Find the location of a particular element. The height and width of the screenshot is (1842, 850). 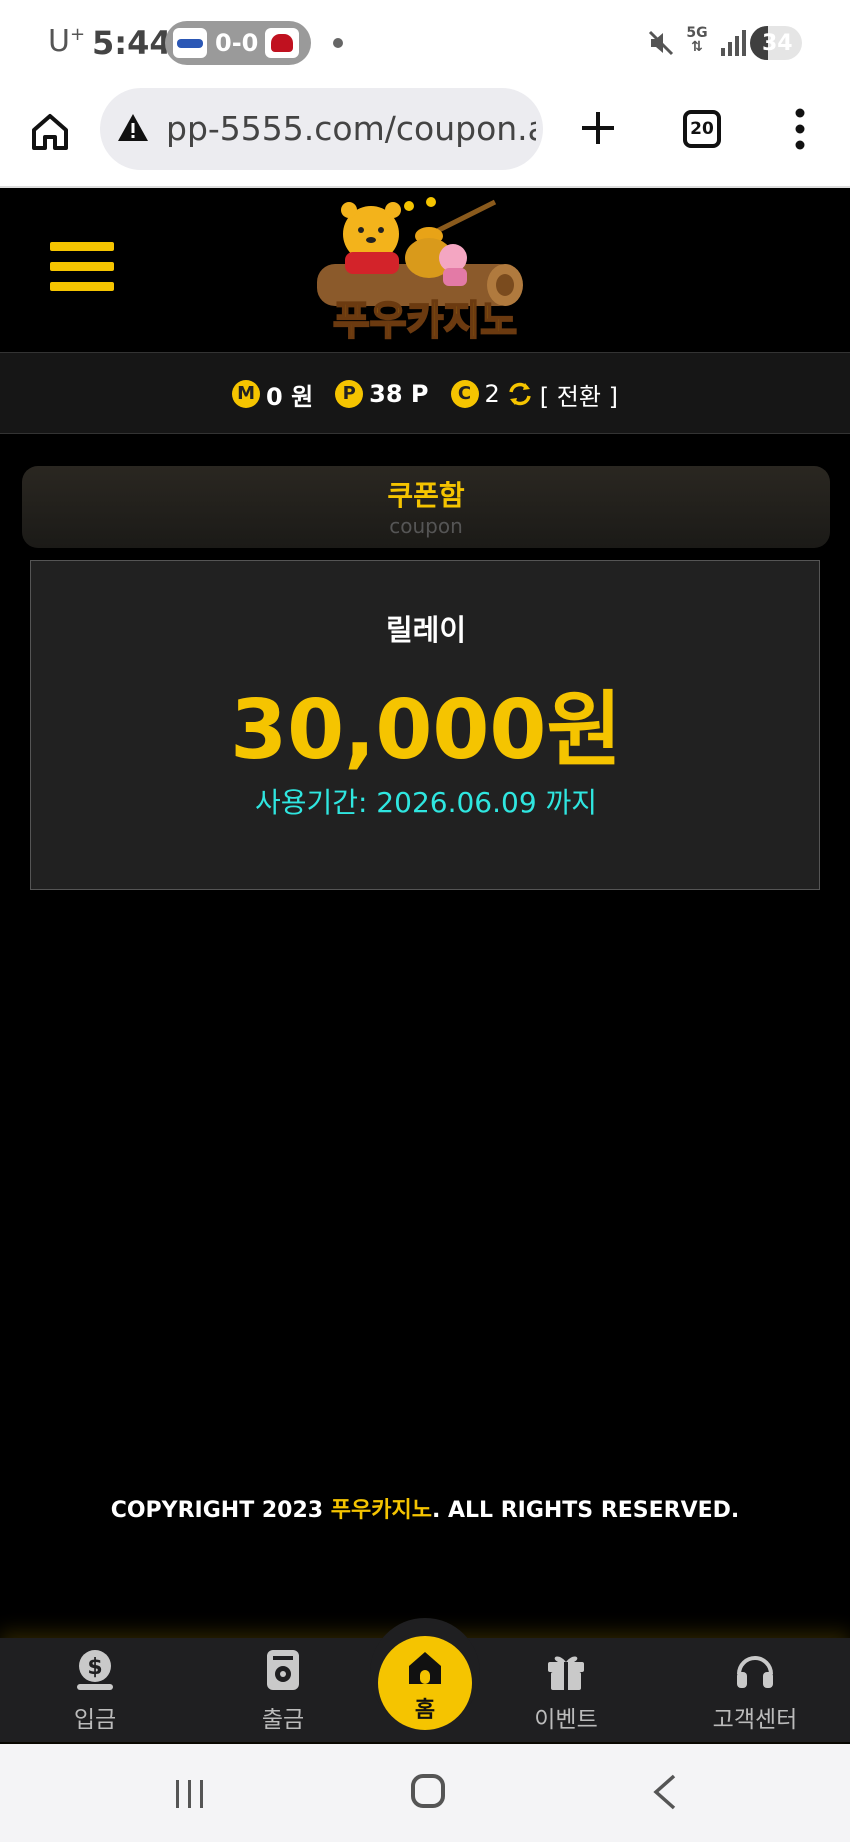

headset-icon is located at coordinates (755, 1672).